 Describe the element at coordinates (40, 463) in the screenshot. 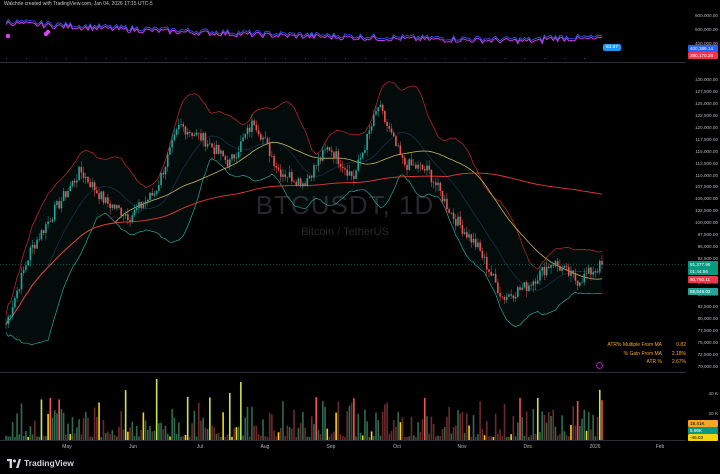

I see `tradingview-brand: TradingView` at that location.